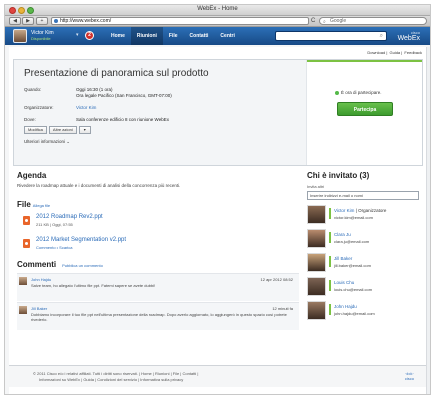 This screenshot has width=435, height=399. Describe the element at coordinates (47, 142) in the screenshot. I see `more-info-link: Ulteriori informazioni ⌄` at that location.